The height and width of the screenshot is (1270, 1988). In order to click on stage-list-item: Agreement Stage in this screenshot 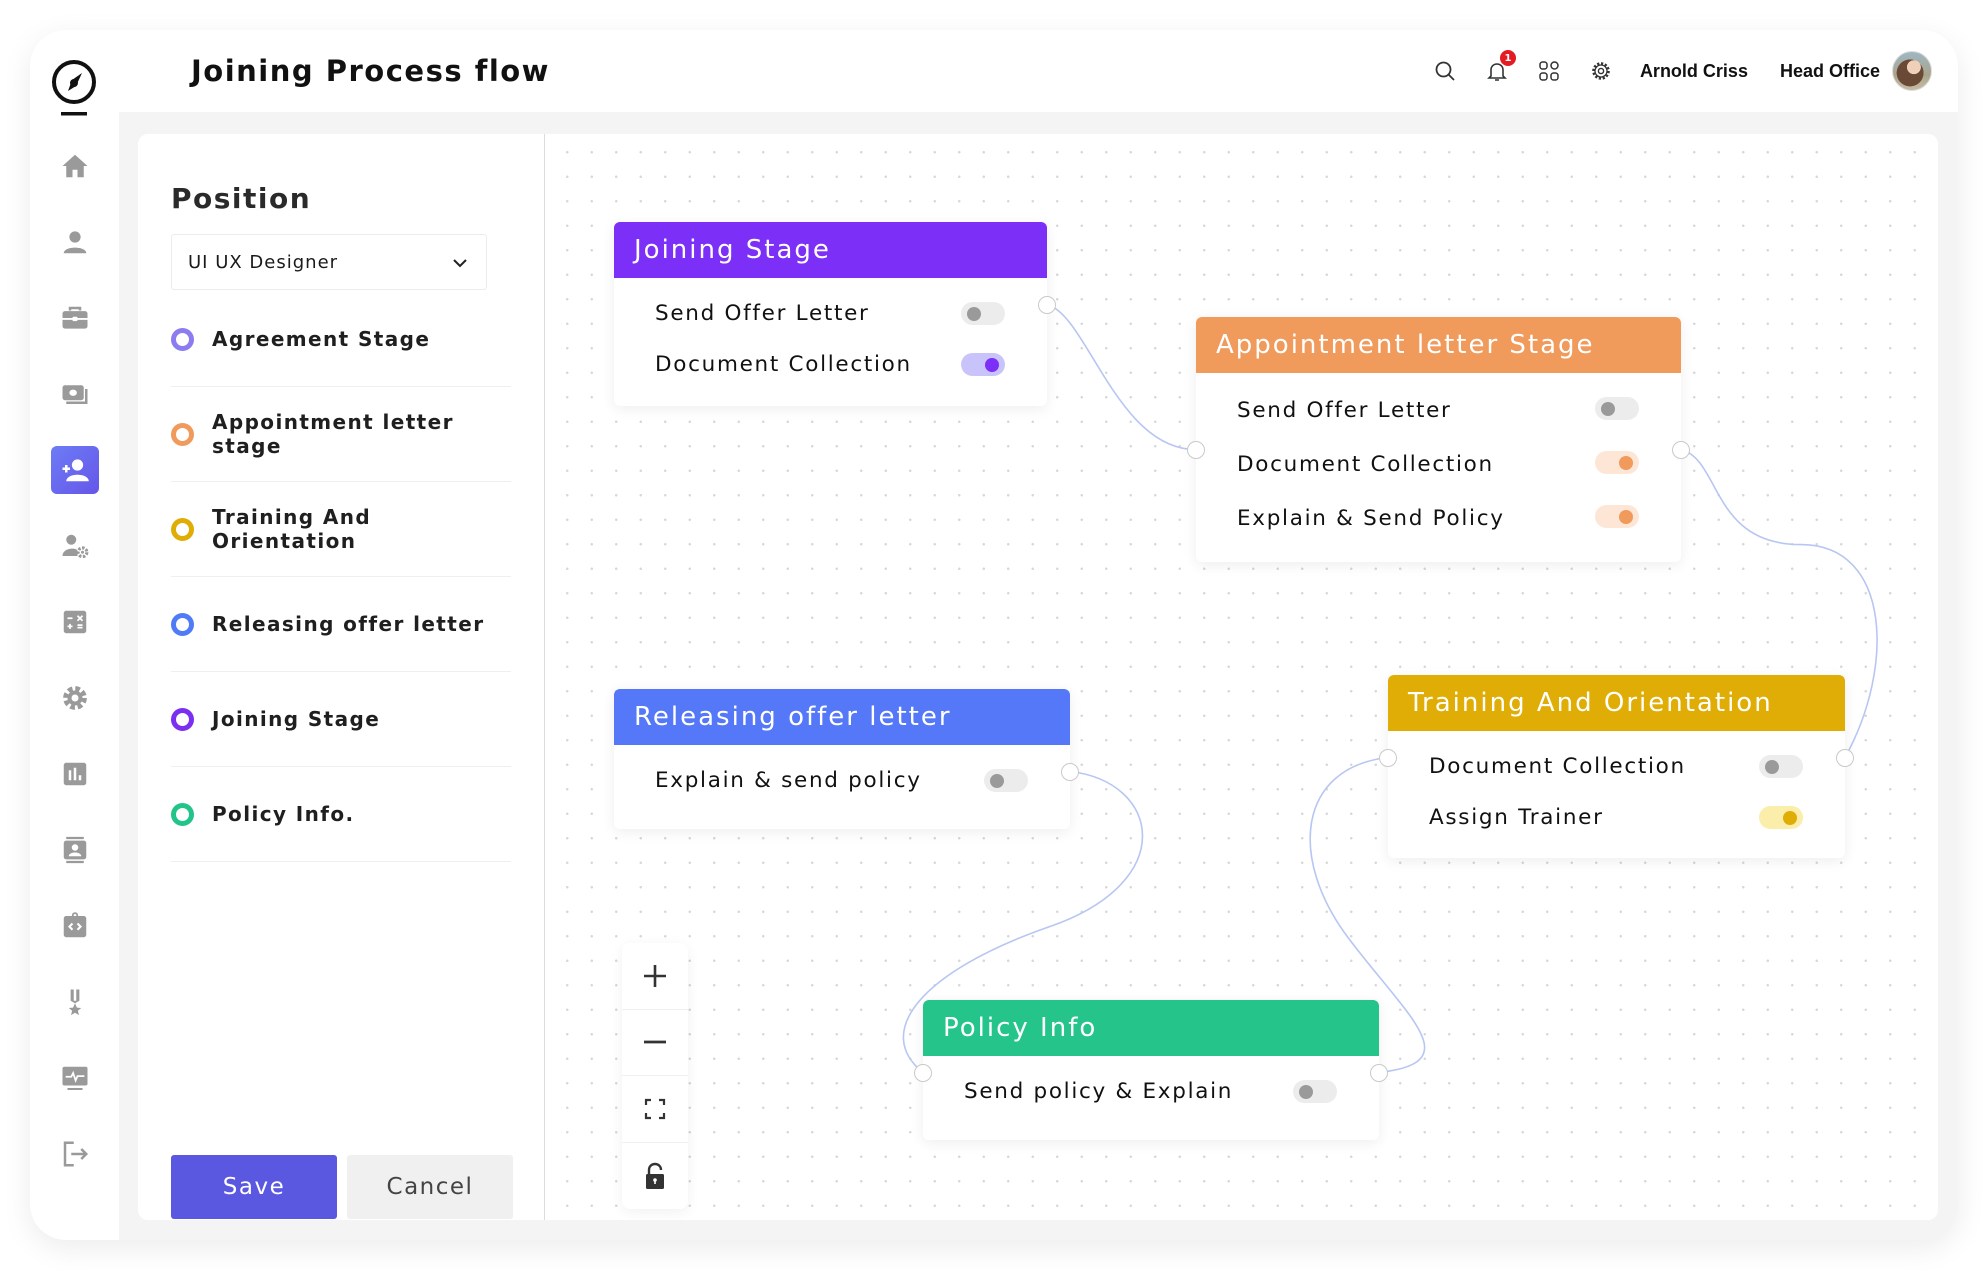, I will do `click(341, 339)`.